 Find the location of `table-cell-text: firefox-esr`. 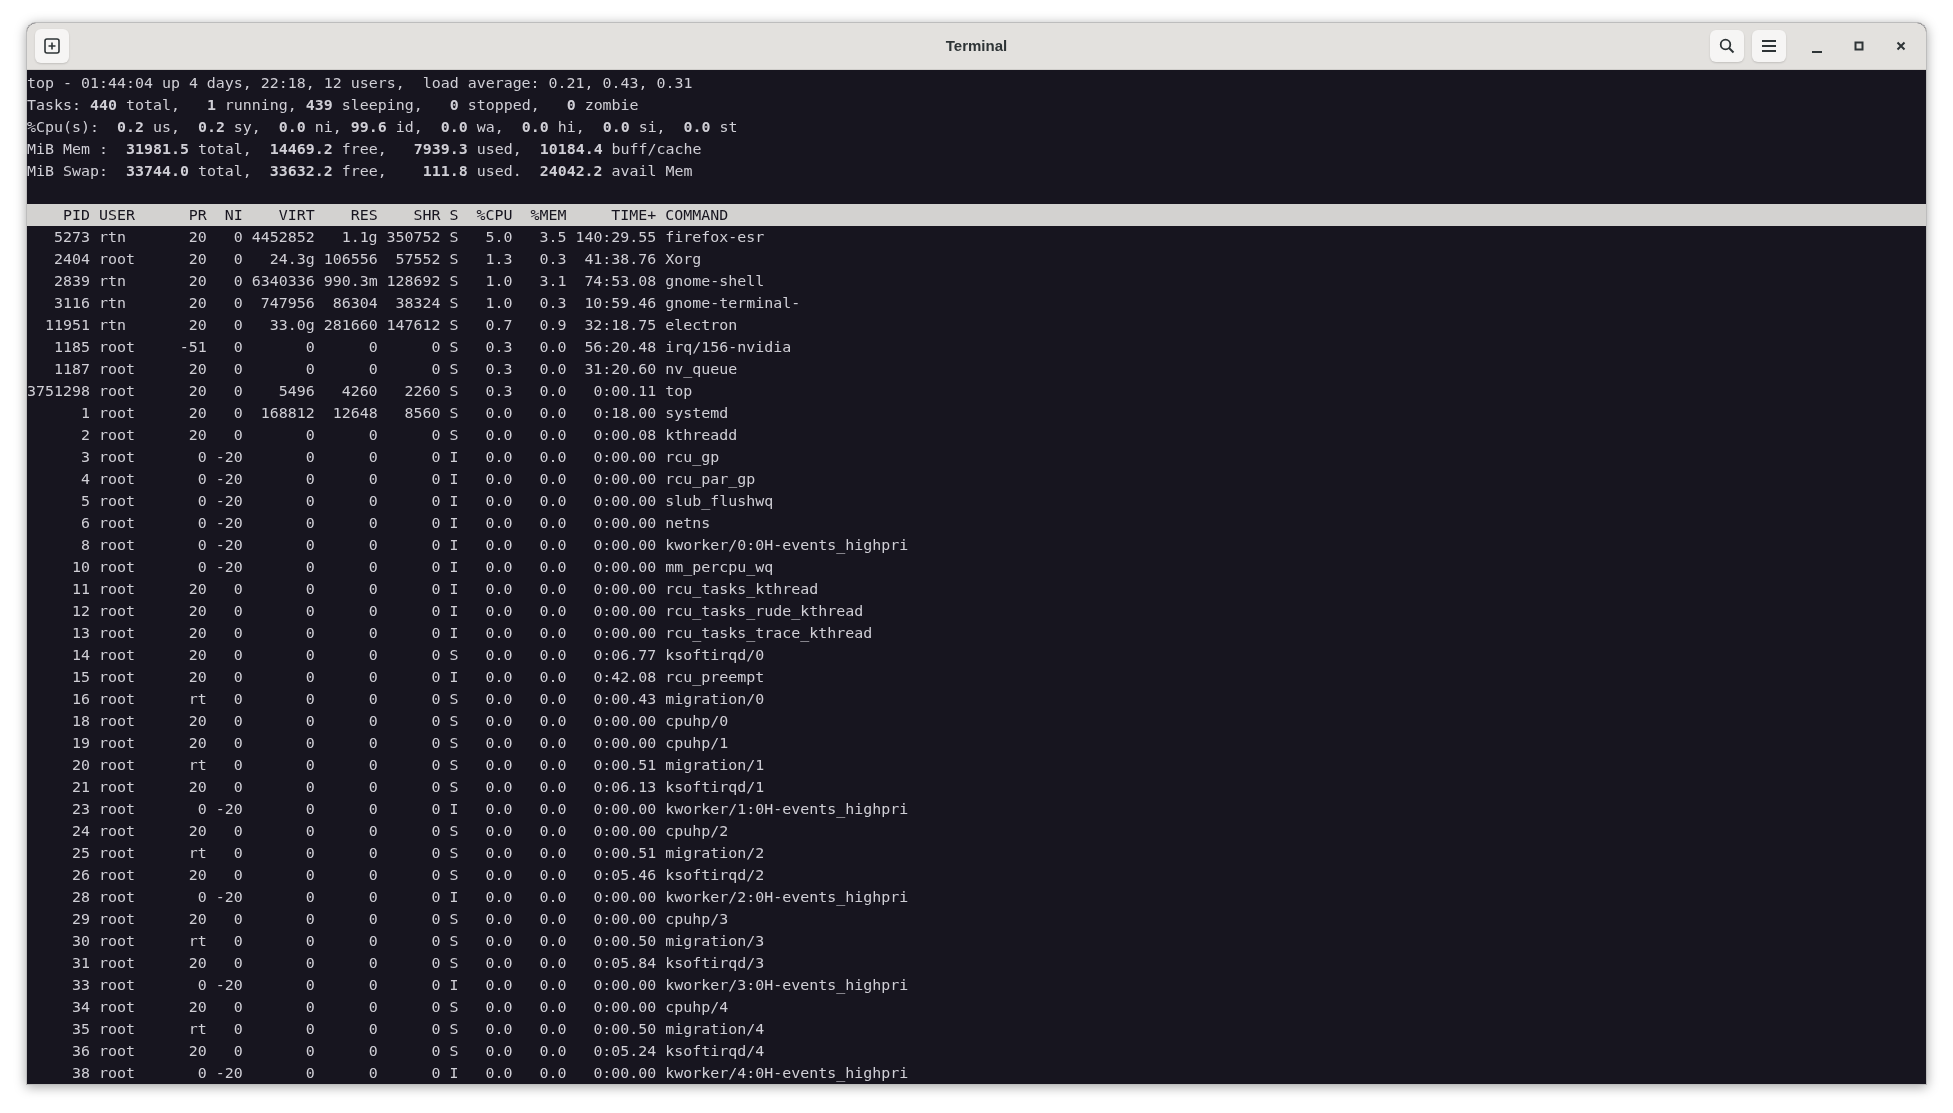

table-cell-text: firefox-esr is located at coordinates (715, 237).